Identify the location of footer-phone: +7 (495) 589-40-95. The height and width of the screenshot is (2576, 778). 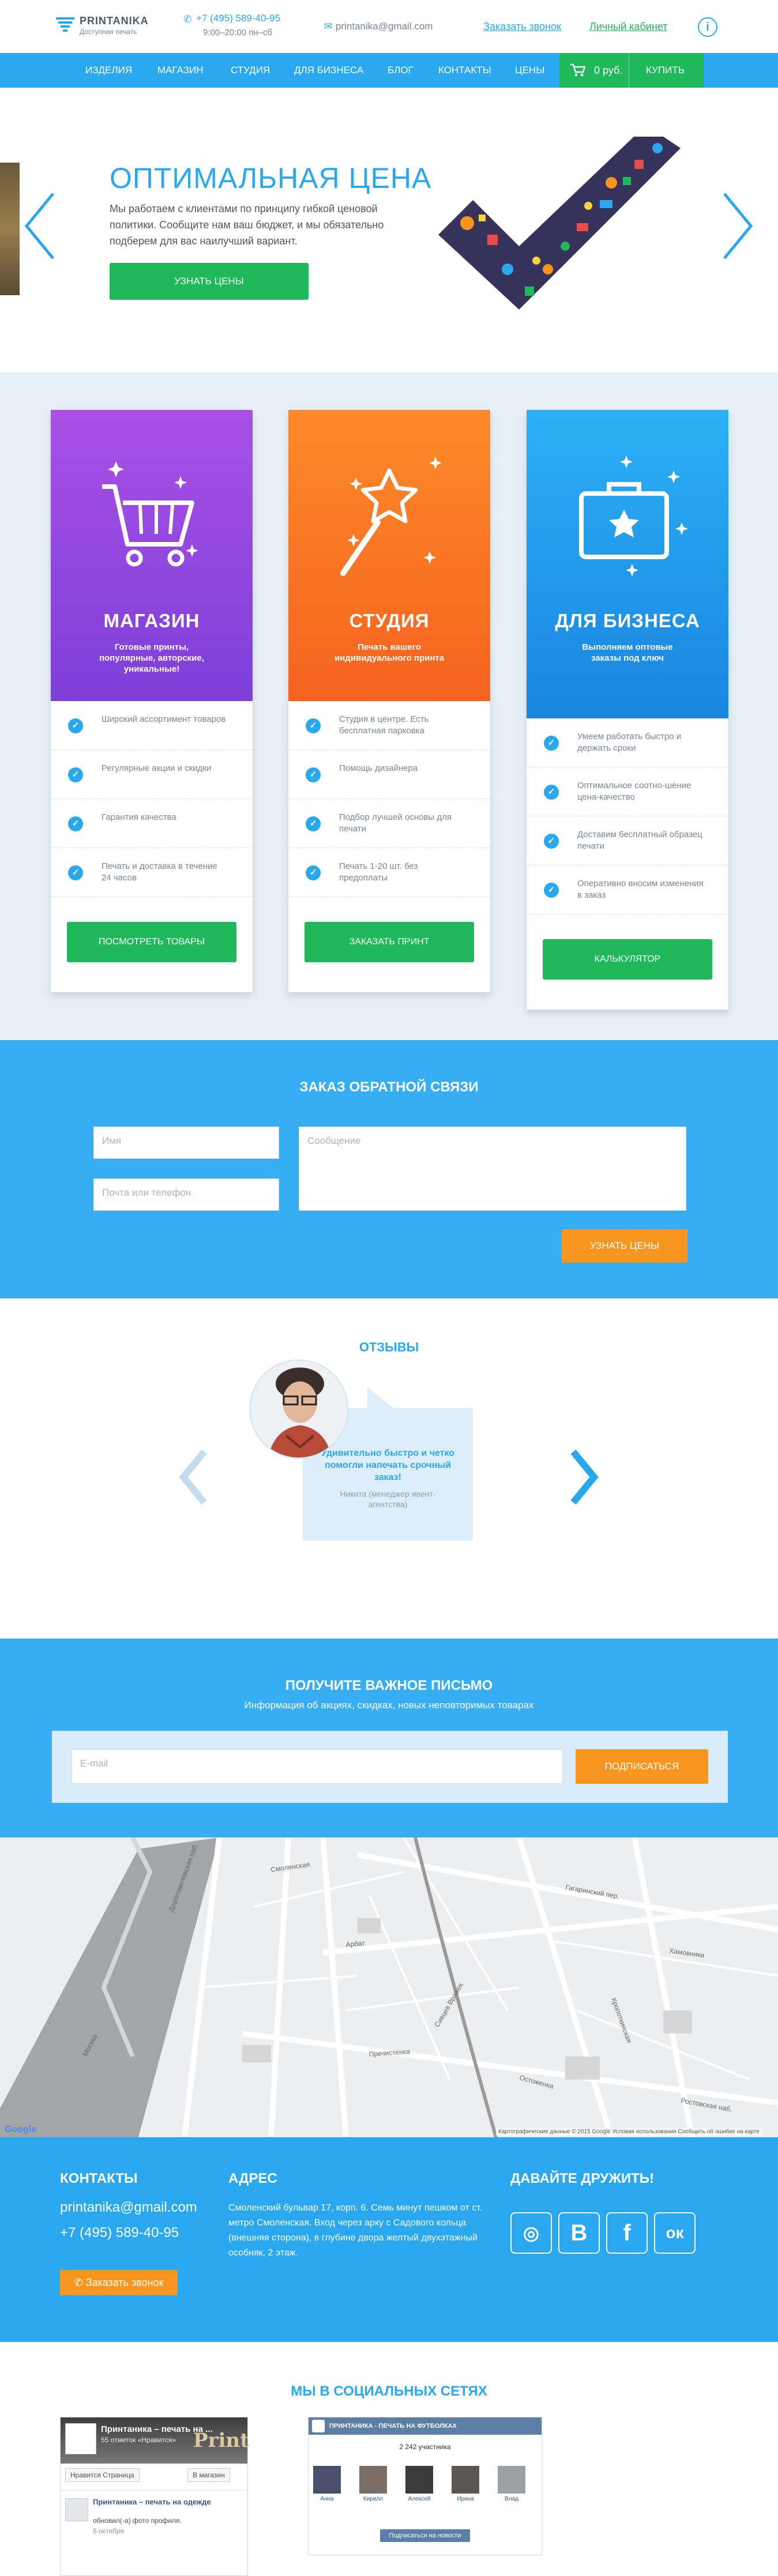
(119, 2233).